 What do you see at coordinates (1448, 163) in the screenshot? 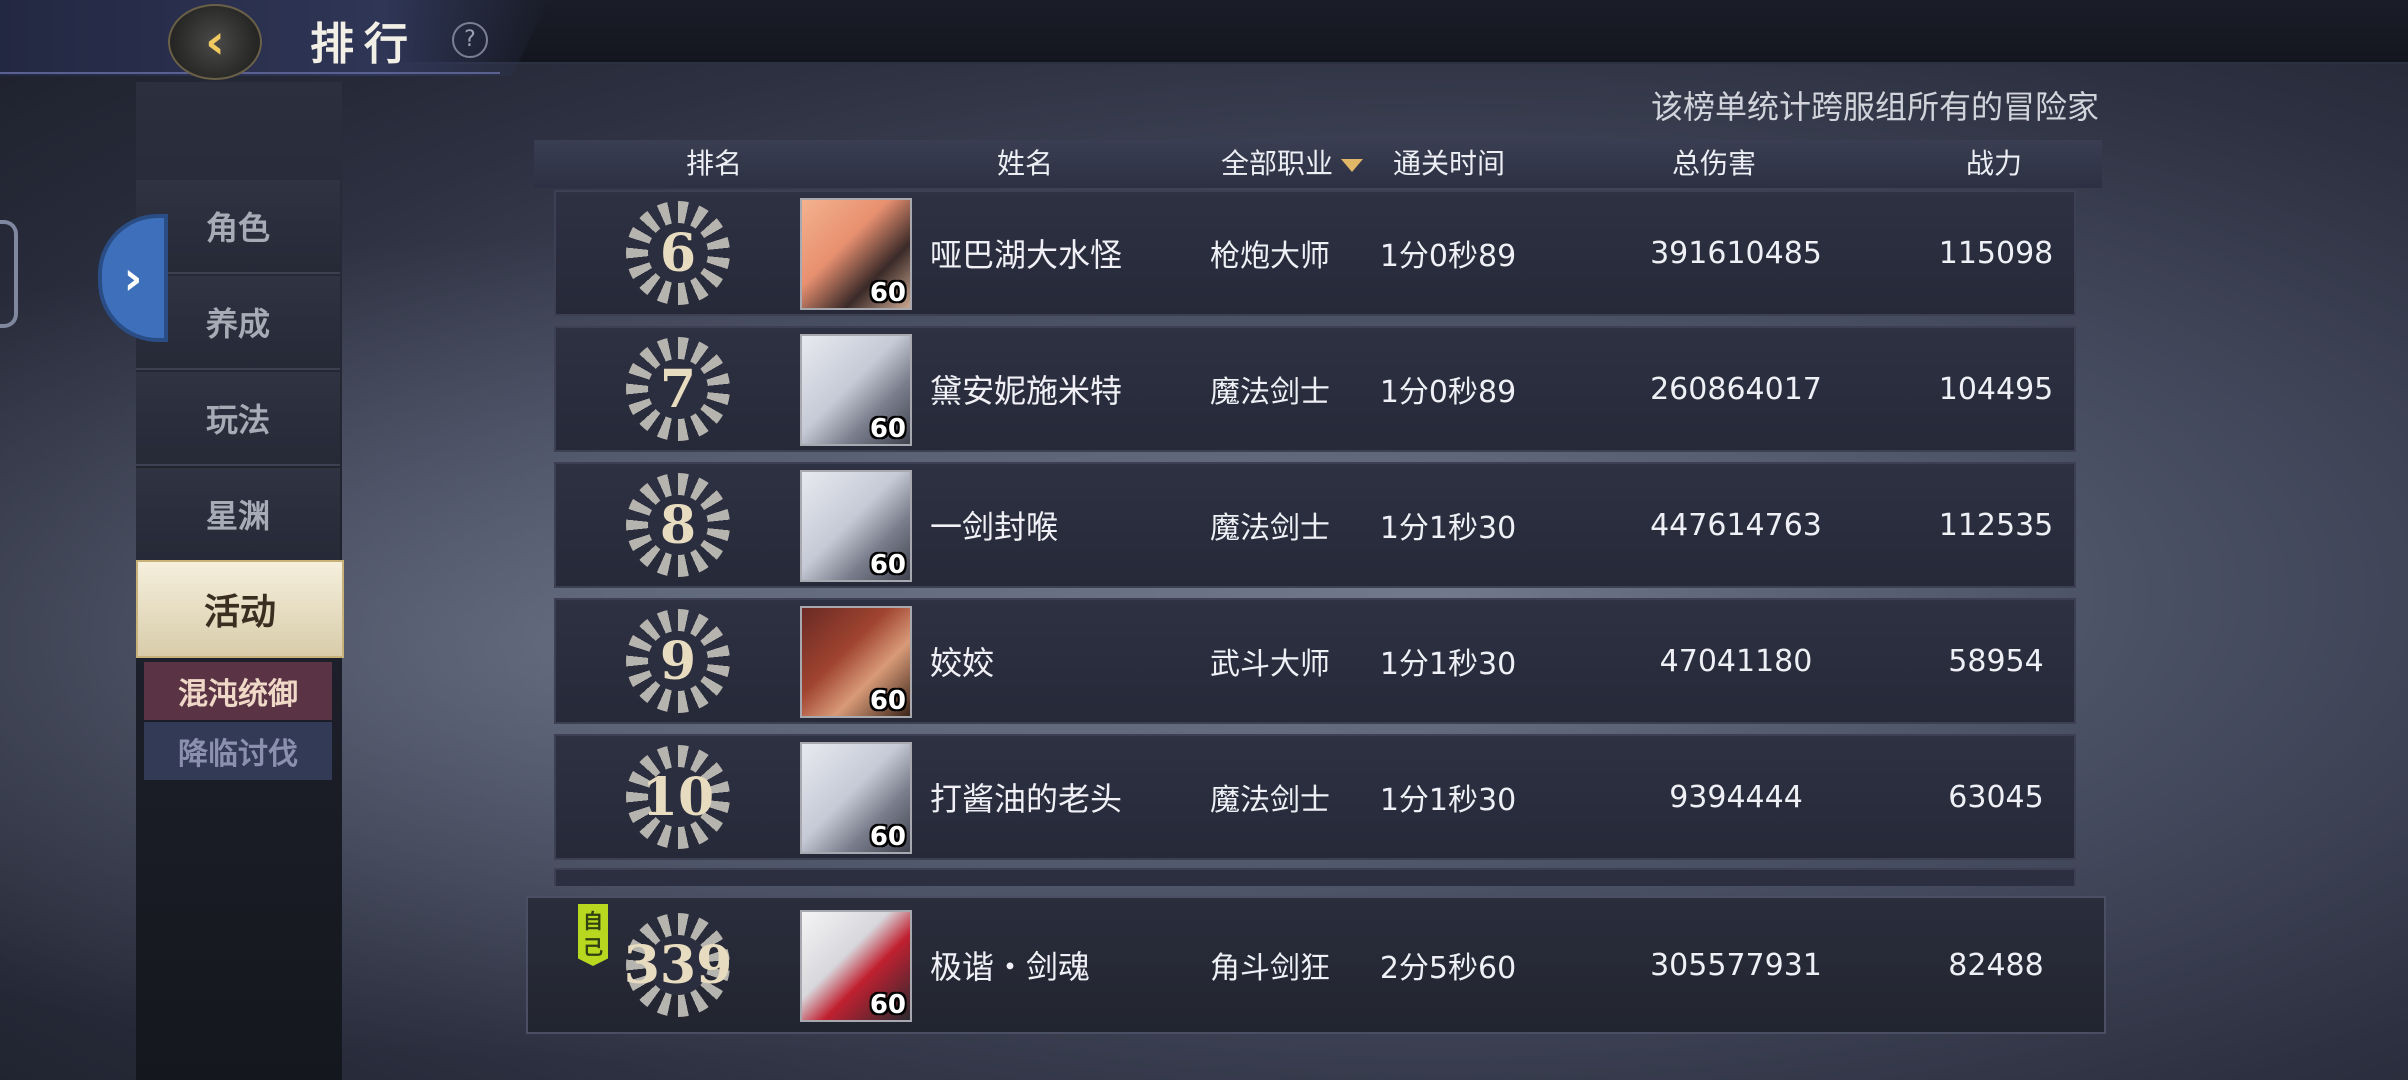
I see `header-time: 通关时间` at bounding box center [1448, 163].